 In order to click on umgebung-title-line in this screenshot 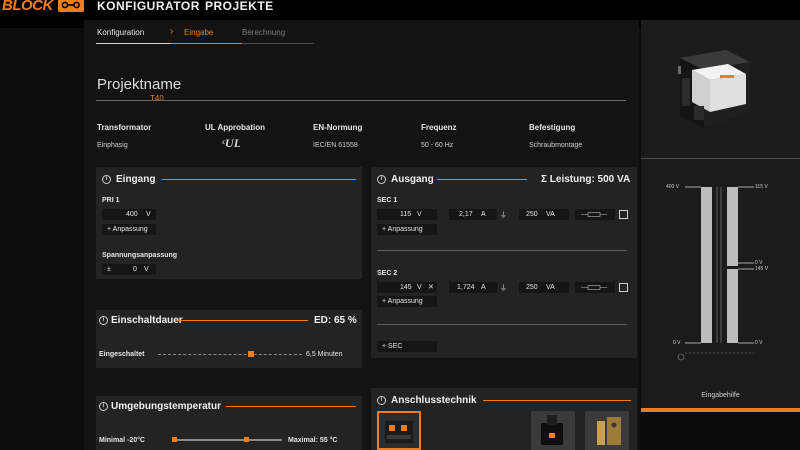, I will do `click(291, 406)`.